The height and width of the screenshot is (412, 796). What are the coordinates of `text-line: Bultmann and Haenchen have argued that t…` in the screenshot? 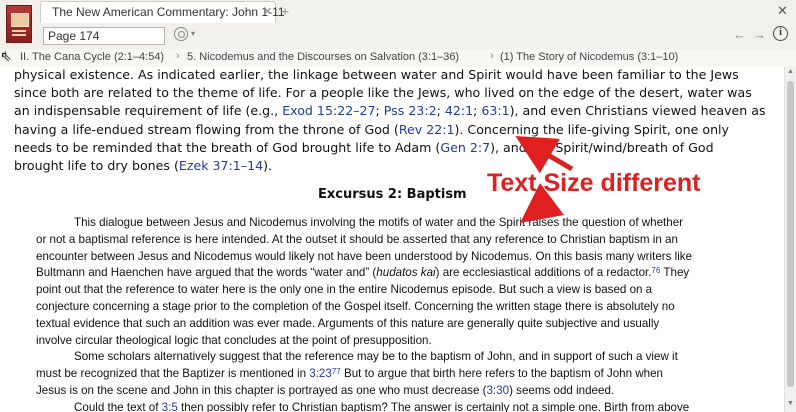 It's located at (362, 272).